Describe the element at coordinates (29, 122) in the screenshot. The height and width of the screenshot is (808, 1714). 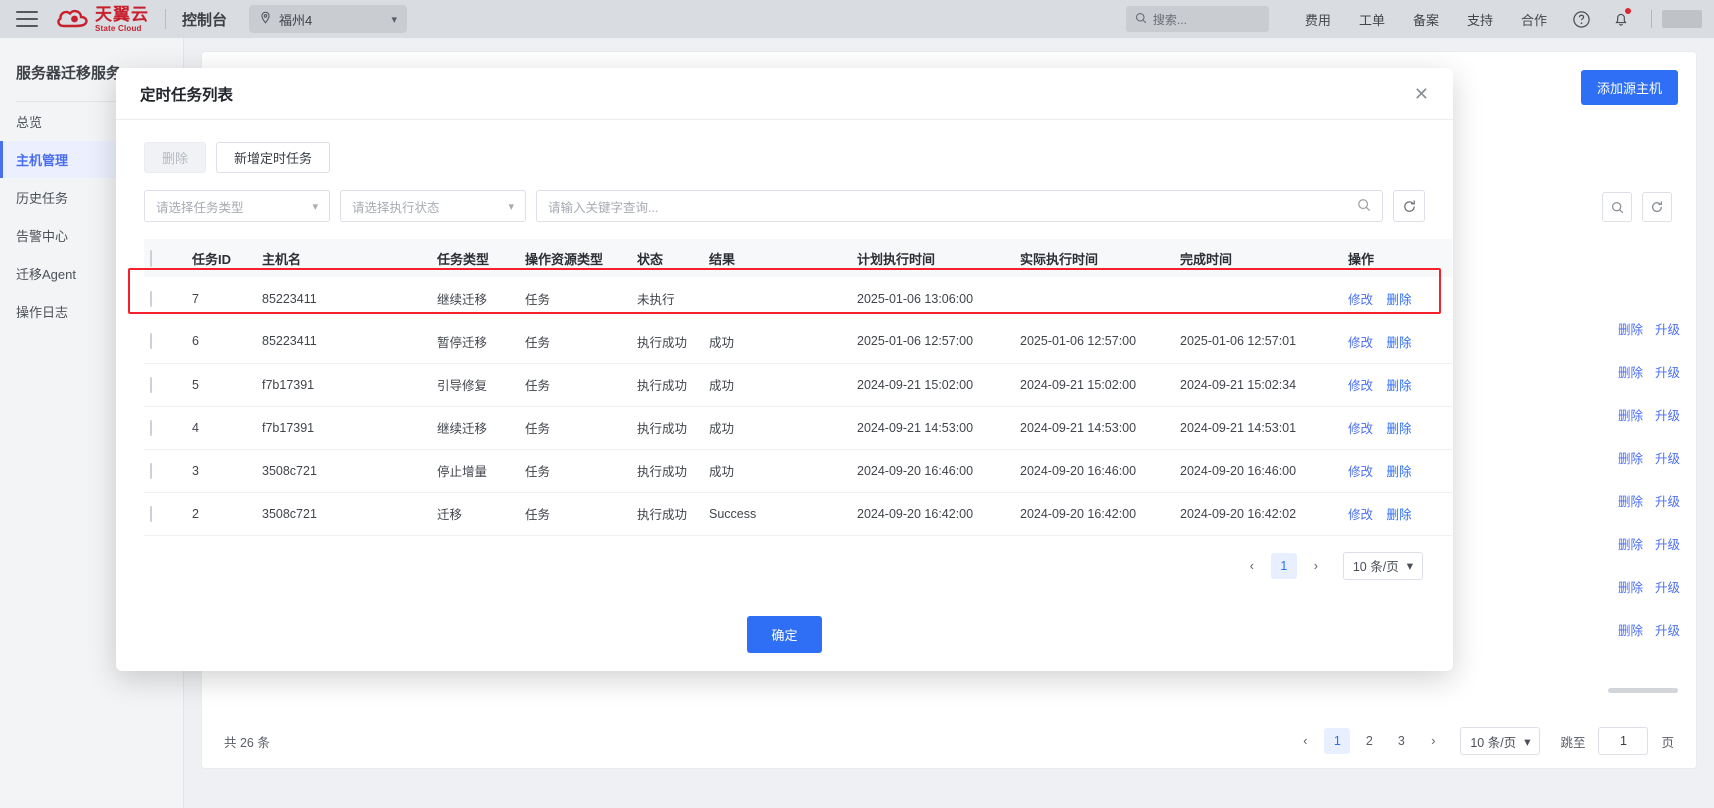
I see `sidebar-item-label: 总览` at that location.